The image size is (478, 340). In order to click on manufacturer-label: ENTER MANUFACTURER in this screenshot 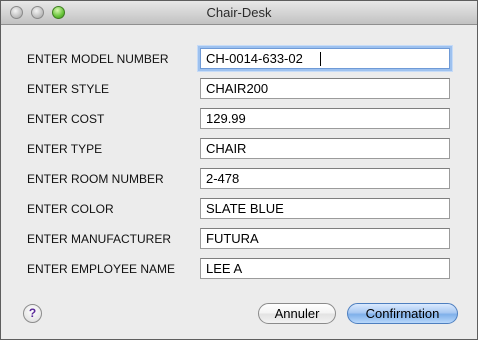, I will do `click(99, 239)`.